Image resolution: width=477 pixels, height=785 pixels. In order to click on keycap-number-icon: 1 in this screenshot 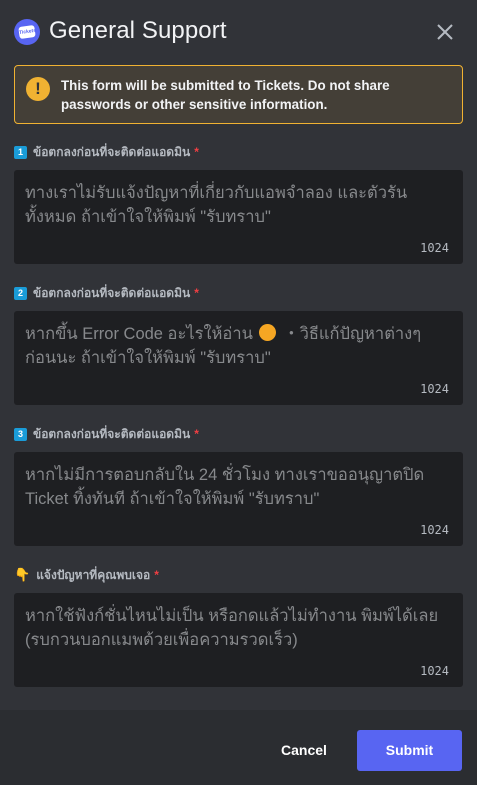, I will do `click(20, 152)`.